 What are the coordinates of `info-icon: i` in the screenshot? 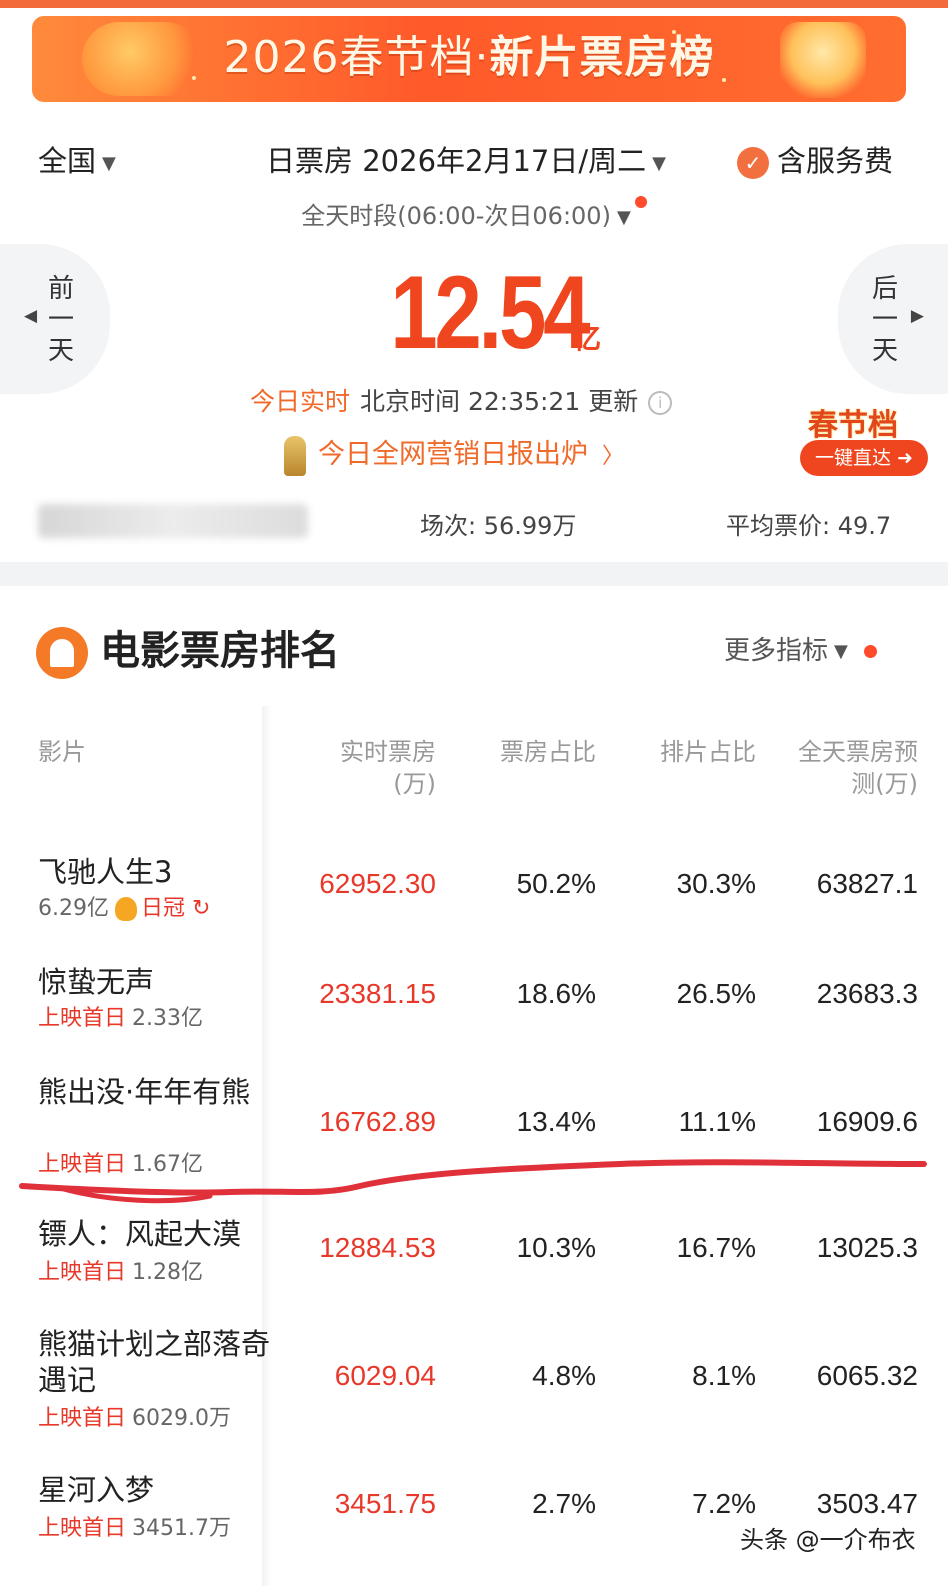 It's located at (660, 403).